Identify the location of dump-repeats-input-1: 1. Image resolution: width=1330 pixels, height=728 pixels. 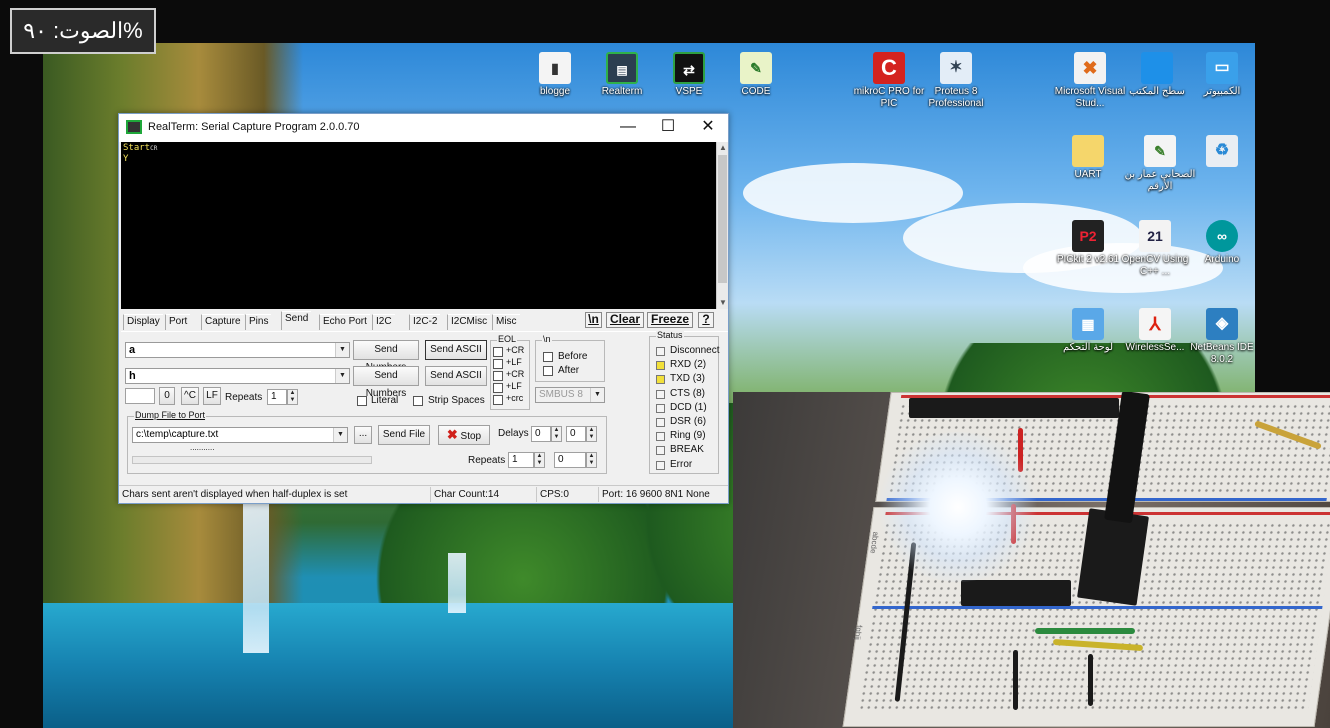
(521, 460).